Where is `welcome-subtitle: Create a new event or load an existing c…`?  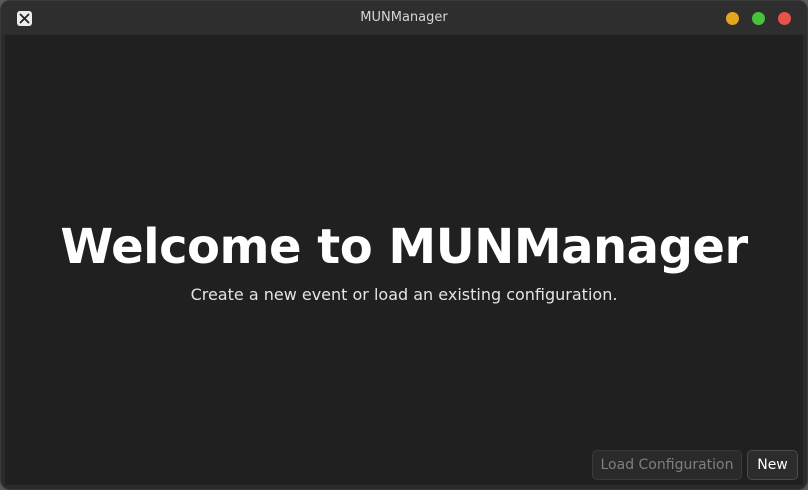 welcome-subtitle: Create a new event or load an existing c… is located at coordinates (404, 294).